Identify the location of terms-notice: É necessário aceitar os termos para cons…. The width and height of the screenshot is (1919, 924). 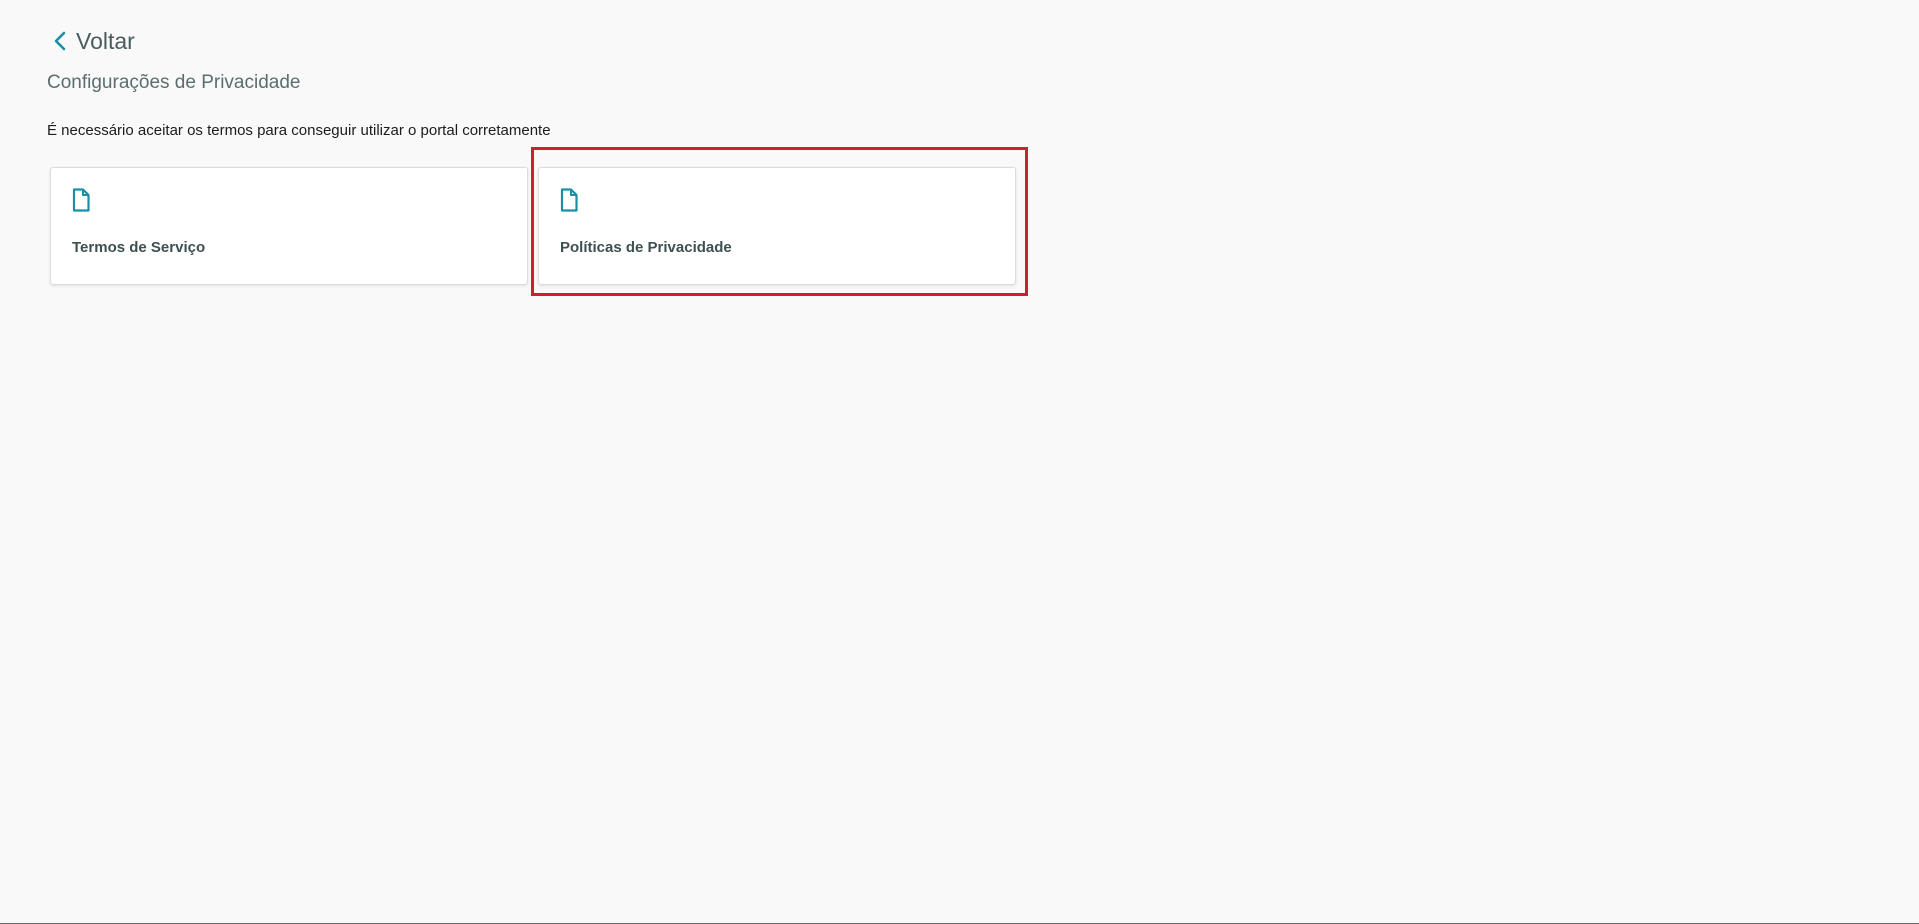
(299, 130).